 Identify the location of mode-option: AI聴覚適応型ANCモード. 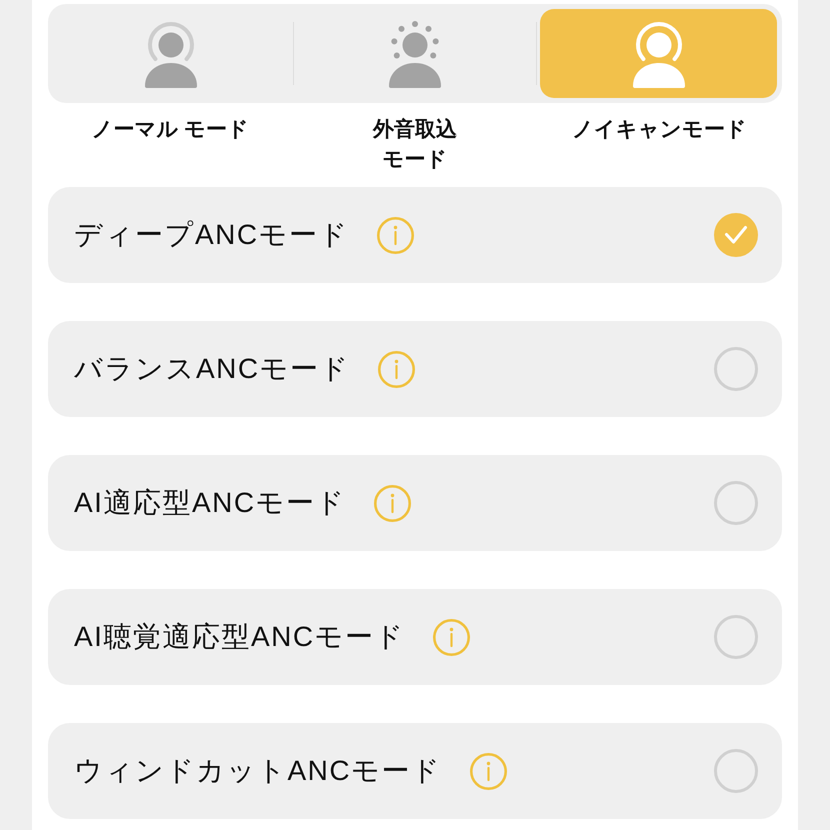
(415, 637).